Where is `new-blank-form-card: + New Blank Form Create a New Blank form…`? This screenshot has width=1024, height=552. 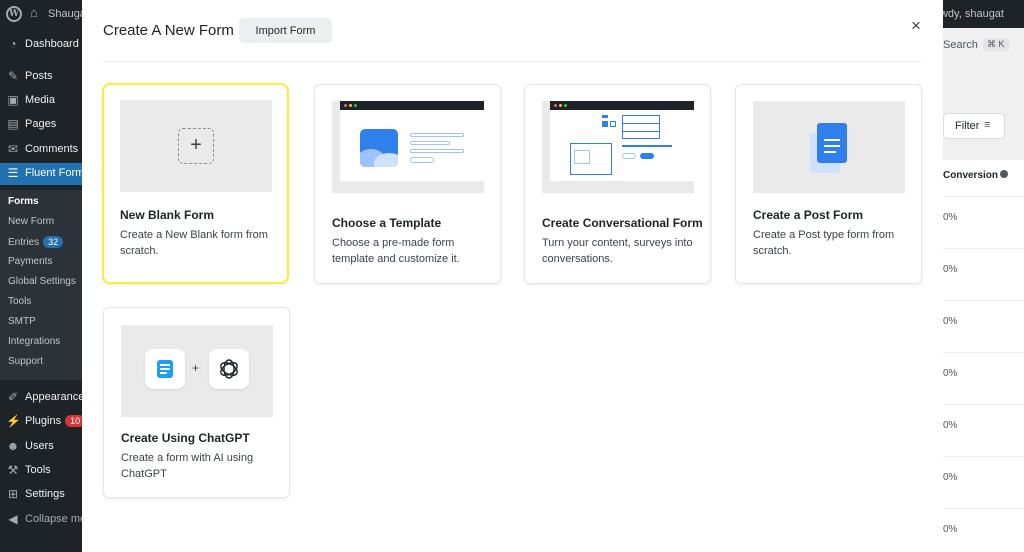 new-blank-form-card: + New Blank Form Create a New Blank form… is located at coordinates (195, 183).